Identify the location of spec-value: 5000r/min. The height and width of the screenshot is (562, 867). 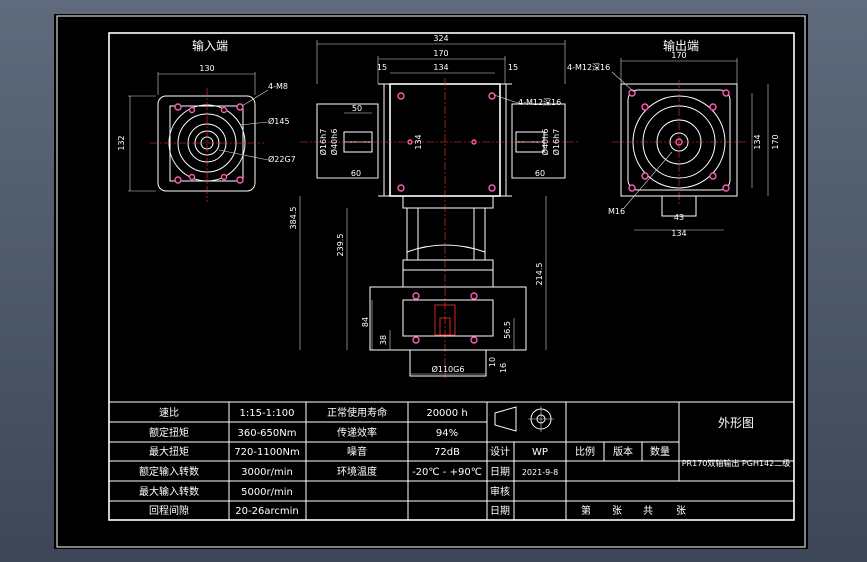
(267, 492).